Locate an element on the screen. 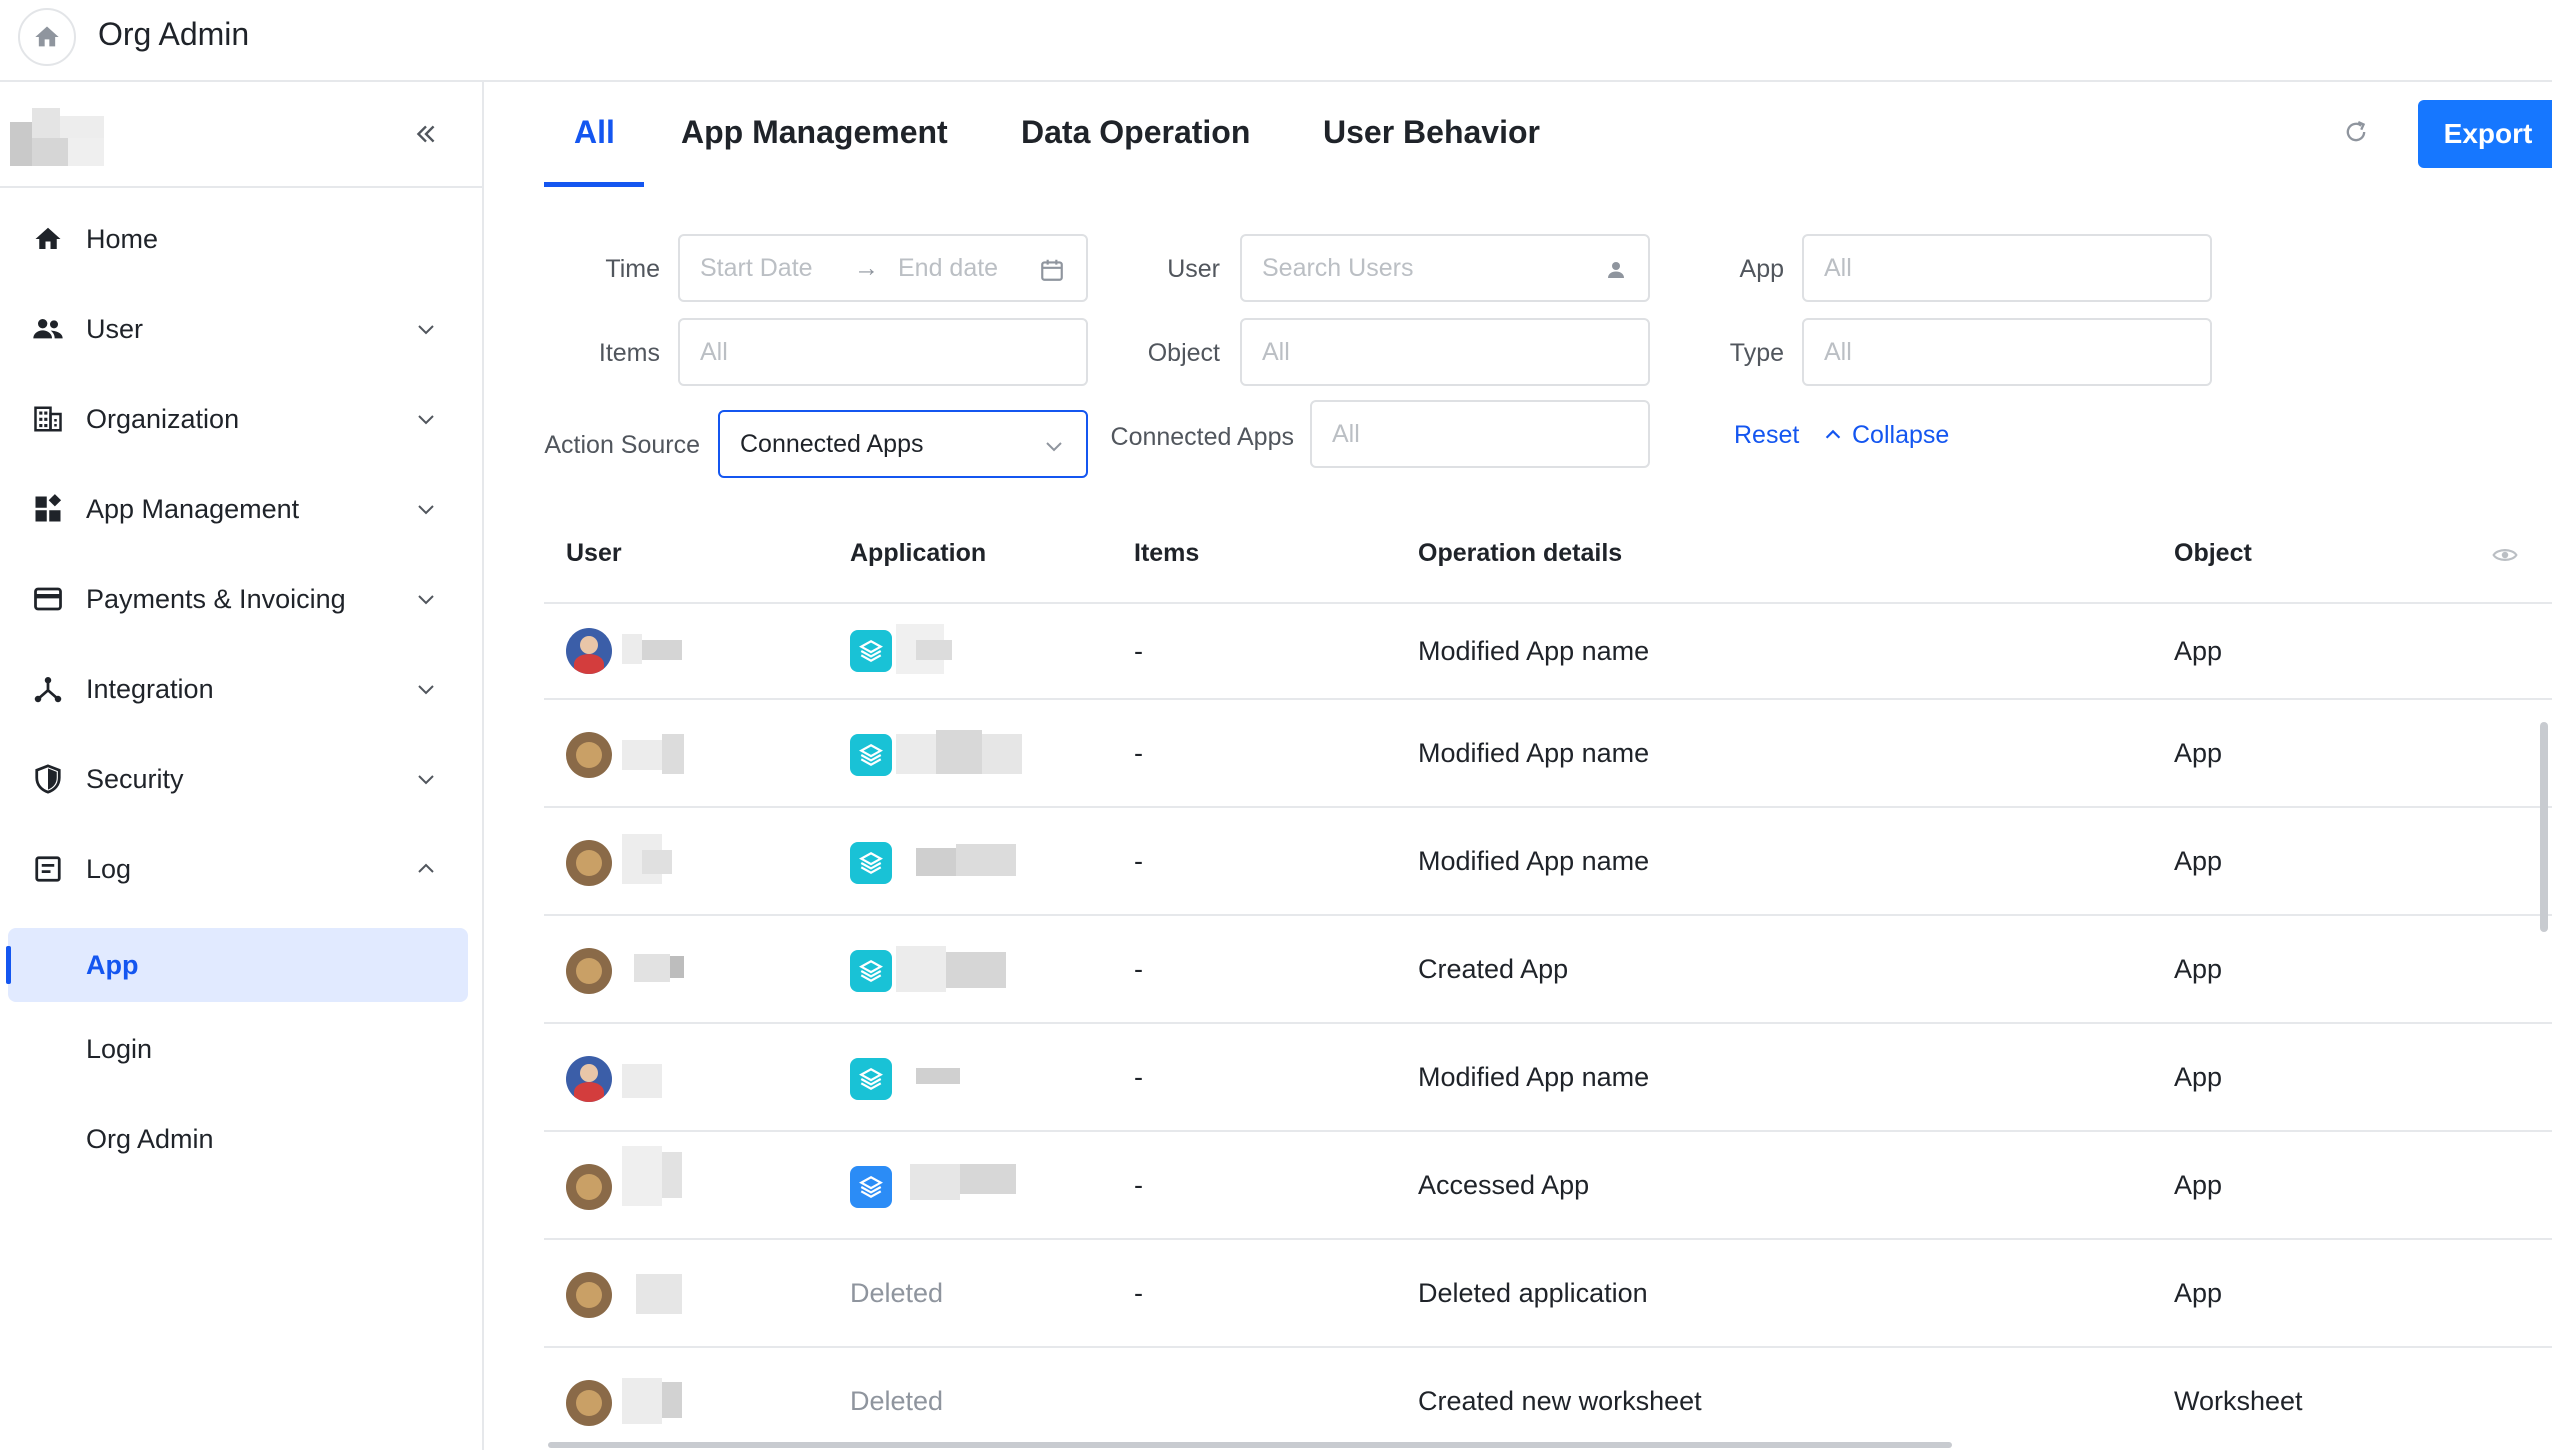  collapse-label: Collapse is located at coordinates (1901, 435).